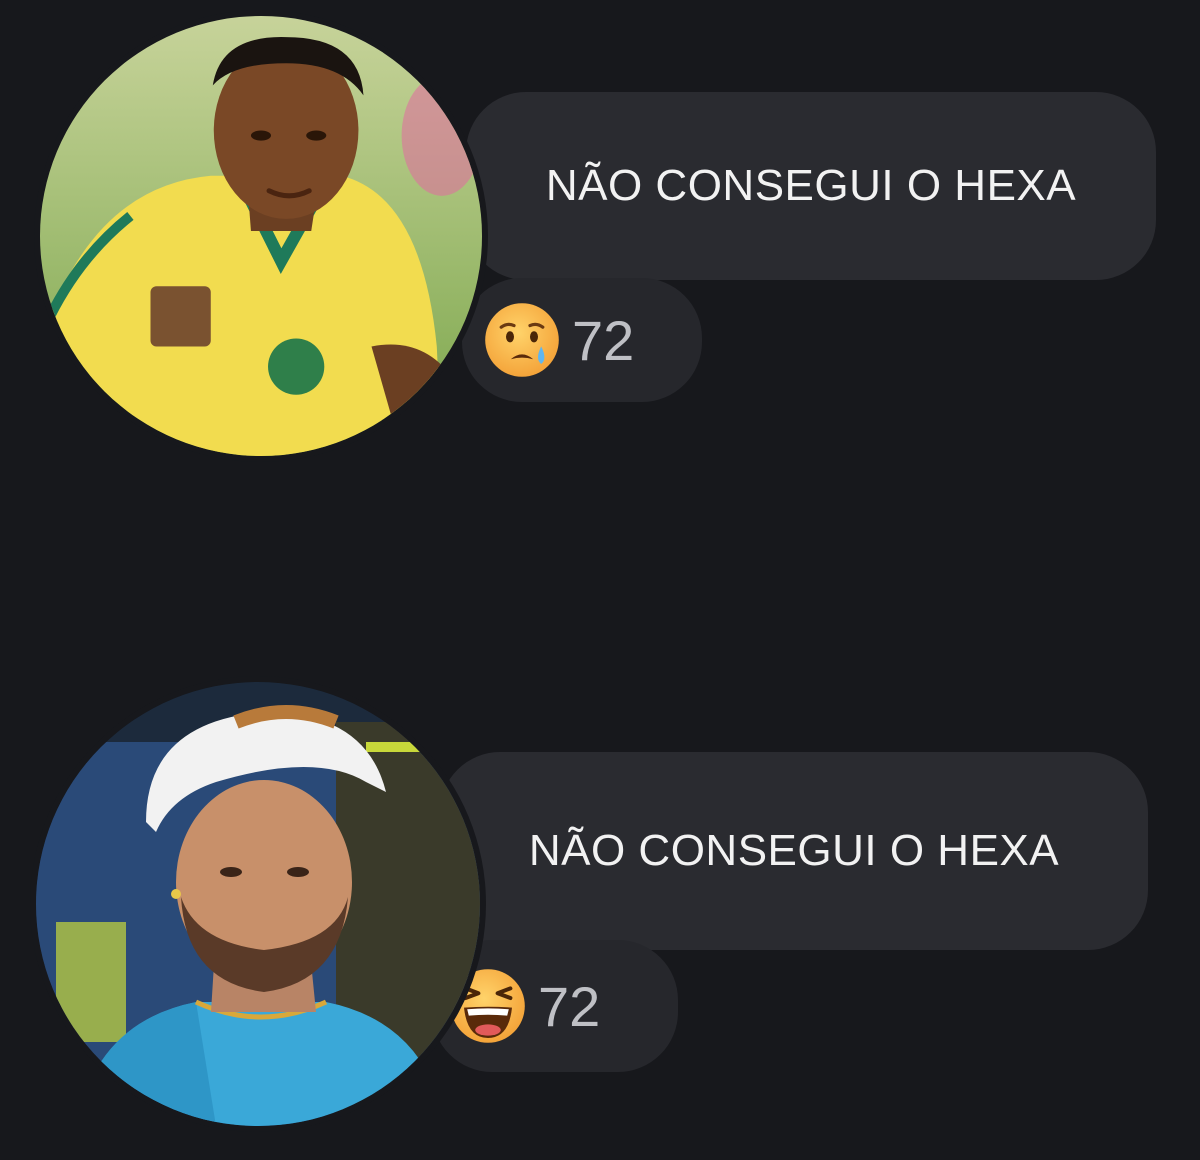 The image size is (1200, 1160). Describe the element at coordinates (258, 904) in the screenshot. I see `player-white-cap-avatar` at that location.